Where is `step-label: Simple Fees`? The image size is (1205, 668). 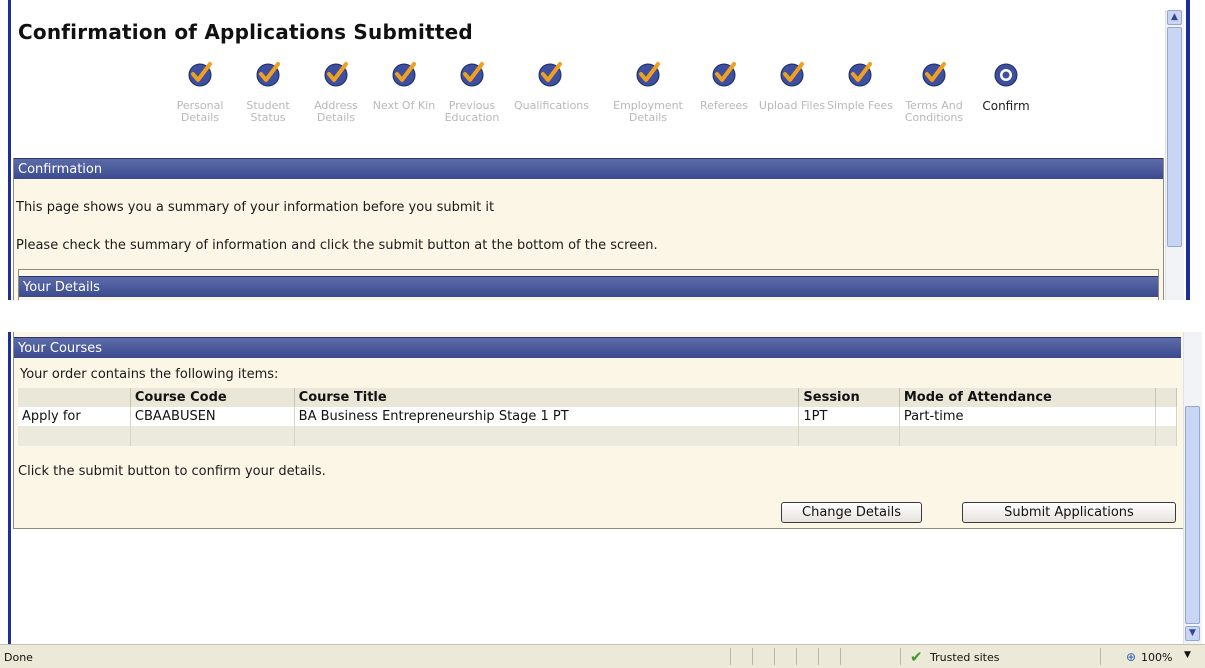 step-label: Simple Fees is located at coordinates (860, 105).